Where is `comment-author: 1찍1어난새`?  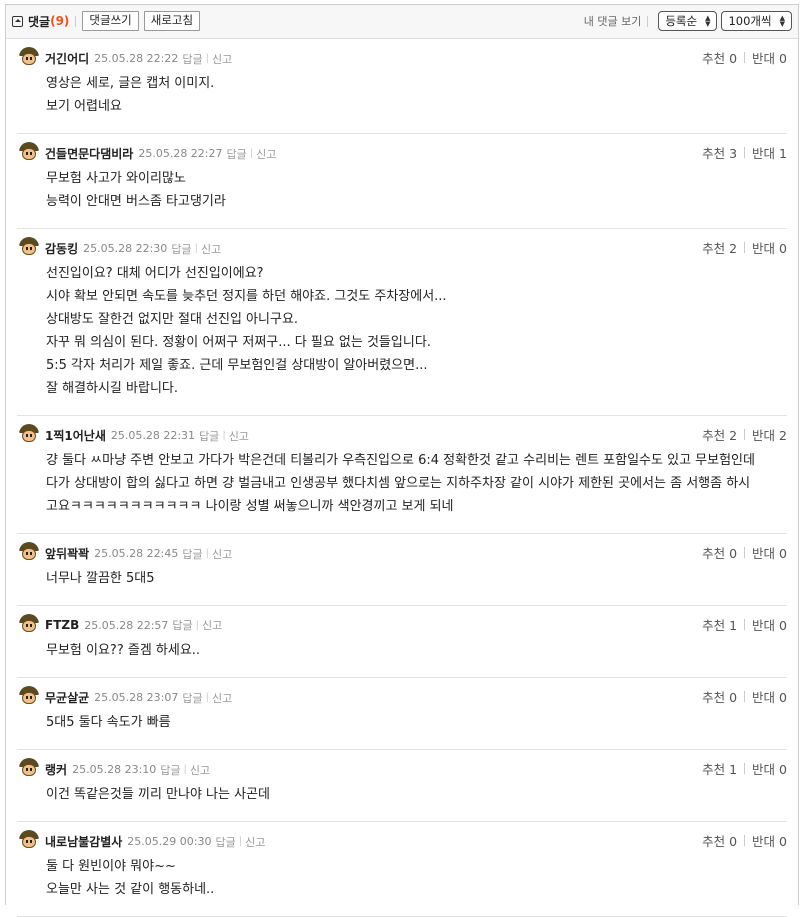
comment-author: 1찍1어난새 is located at coordinates (75, 435).